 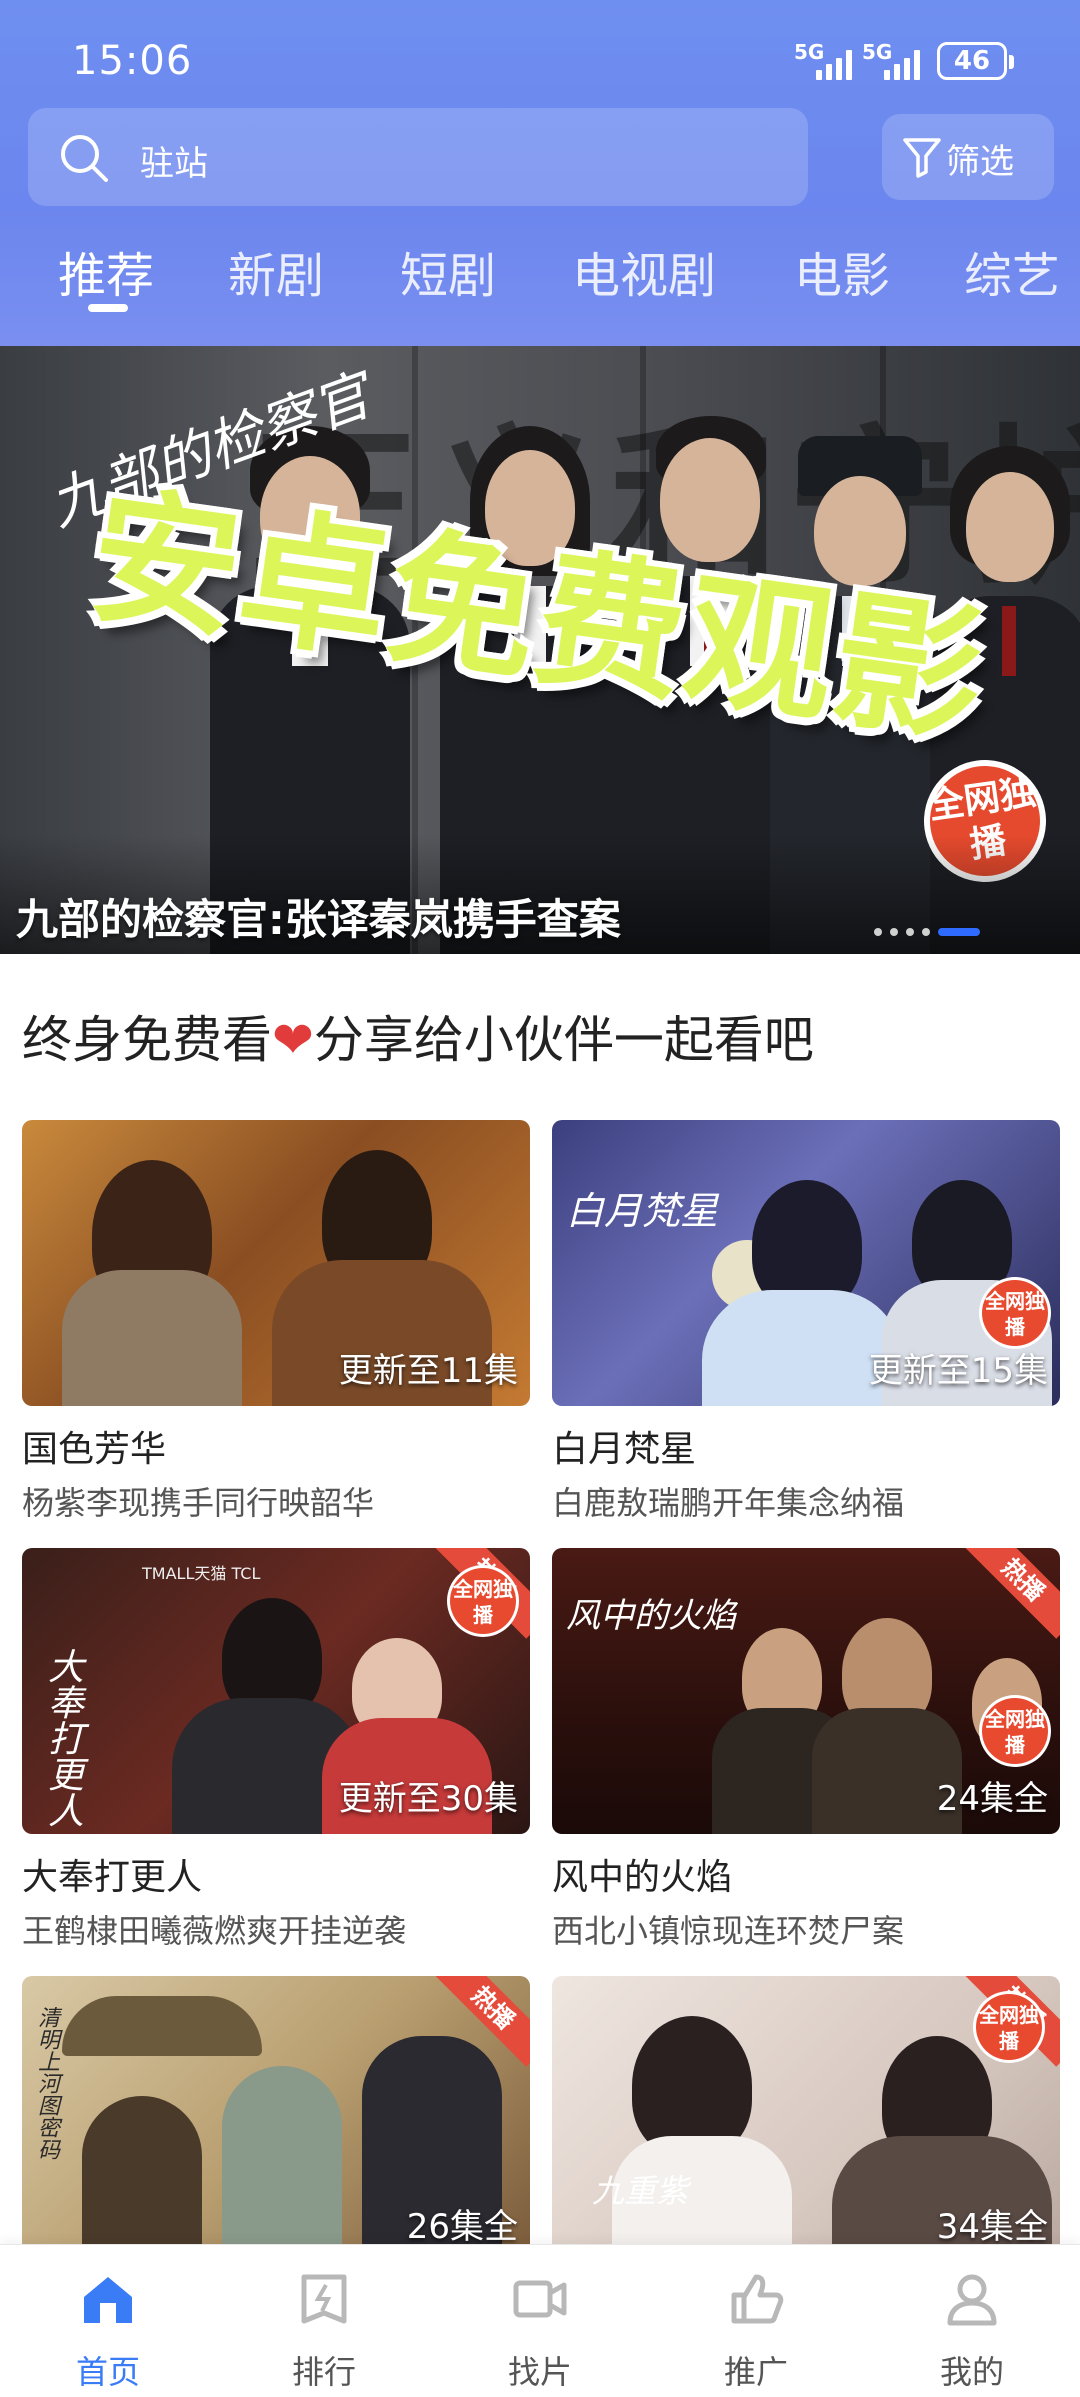 I want to click on tab-new-drama: 新剧, so click(x=276, y=271).